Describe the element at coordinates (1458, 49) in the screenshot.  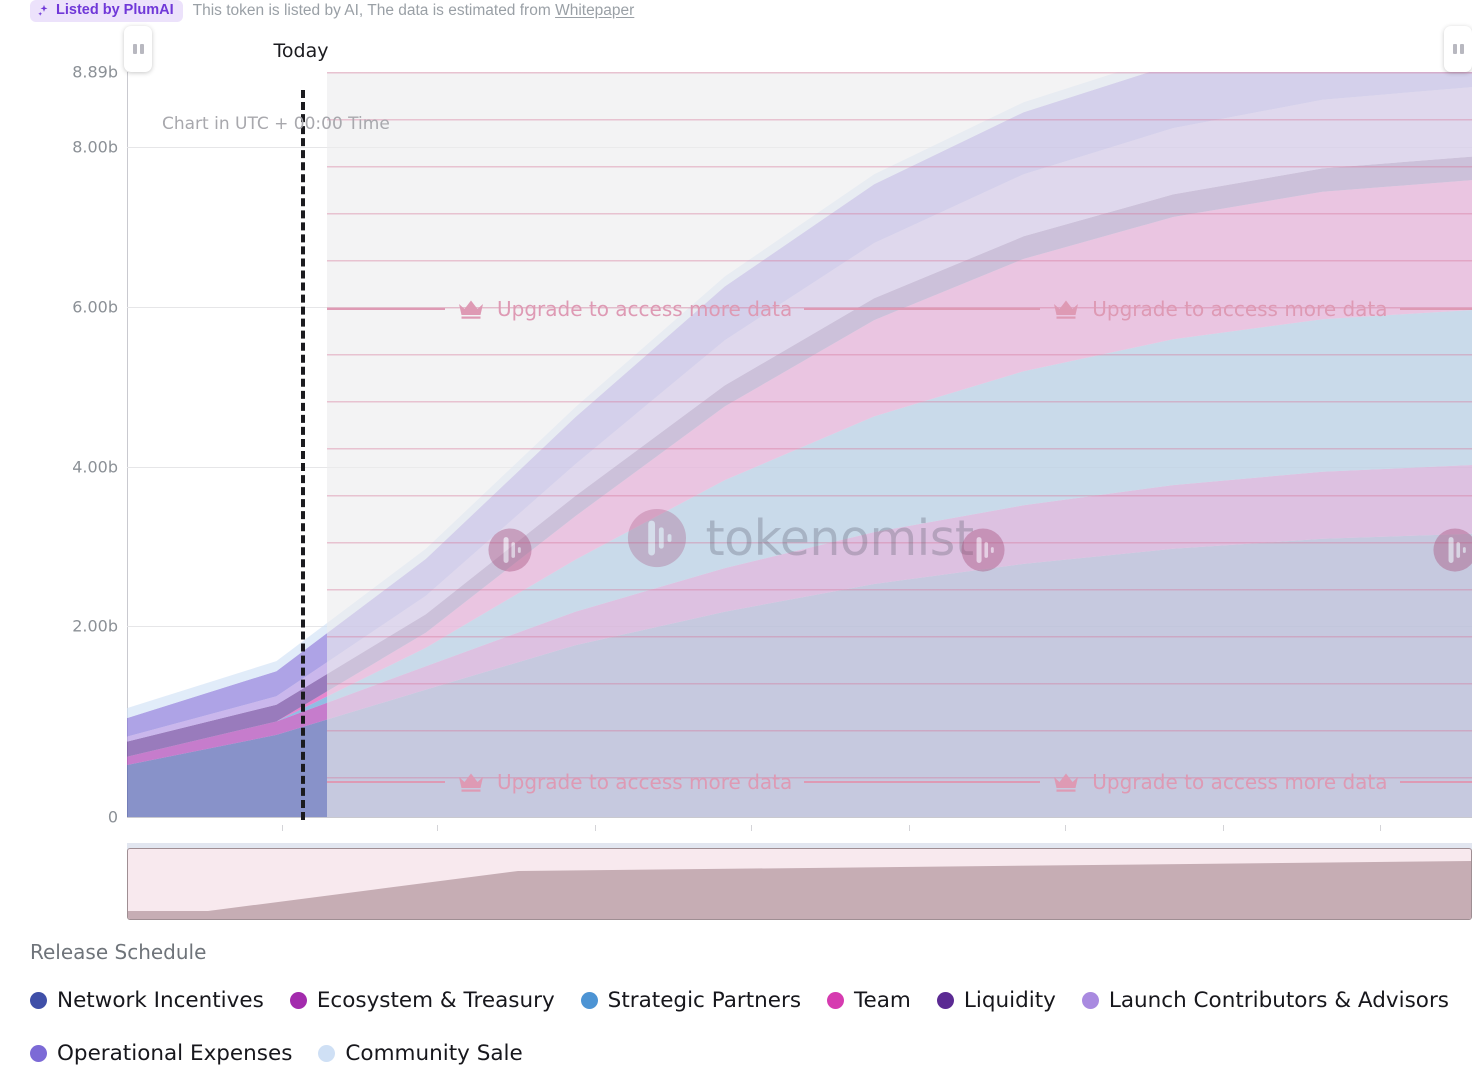
I see `datazoom-handle-right` at that location.